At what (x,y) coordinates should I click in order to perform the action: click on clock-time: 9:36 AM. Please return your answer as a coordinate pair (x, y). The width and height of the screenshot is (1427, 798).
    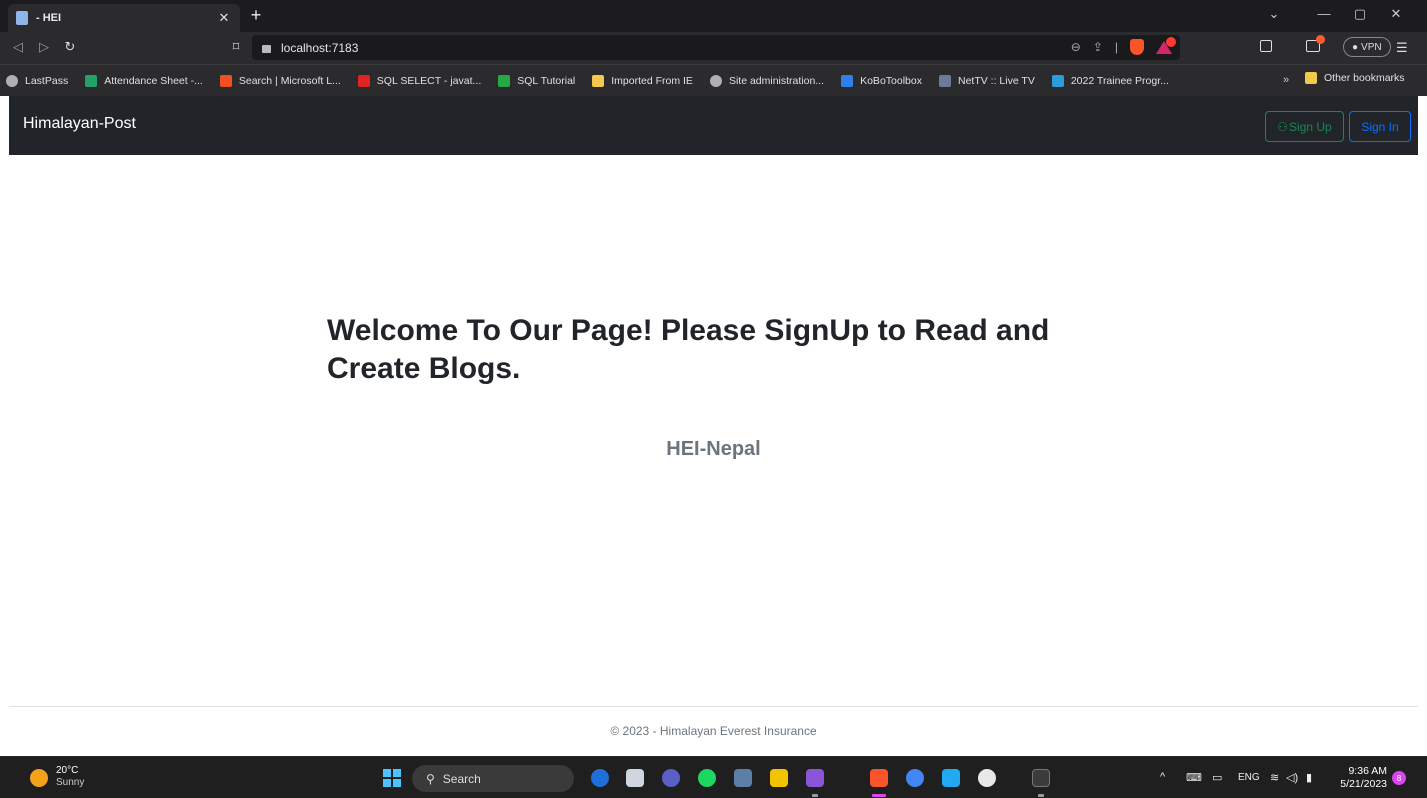
    Looking at the image, I should click on (1367, 771).